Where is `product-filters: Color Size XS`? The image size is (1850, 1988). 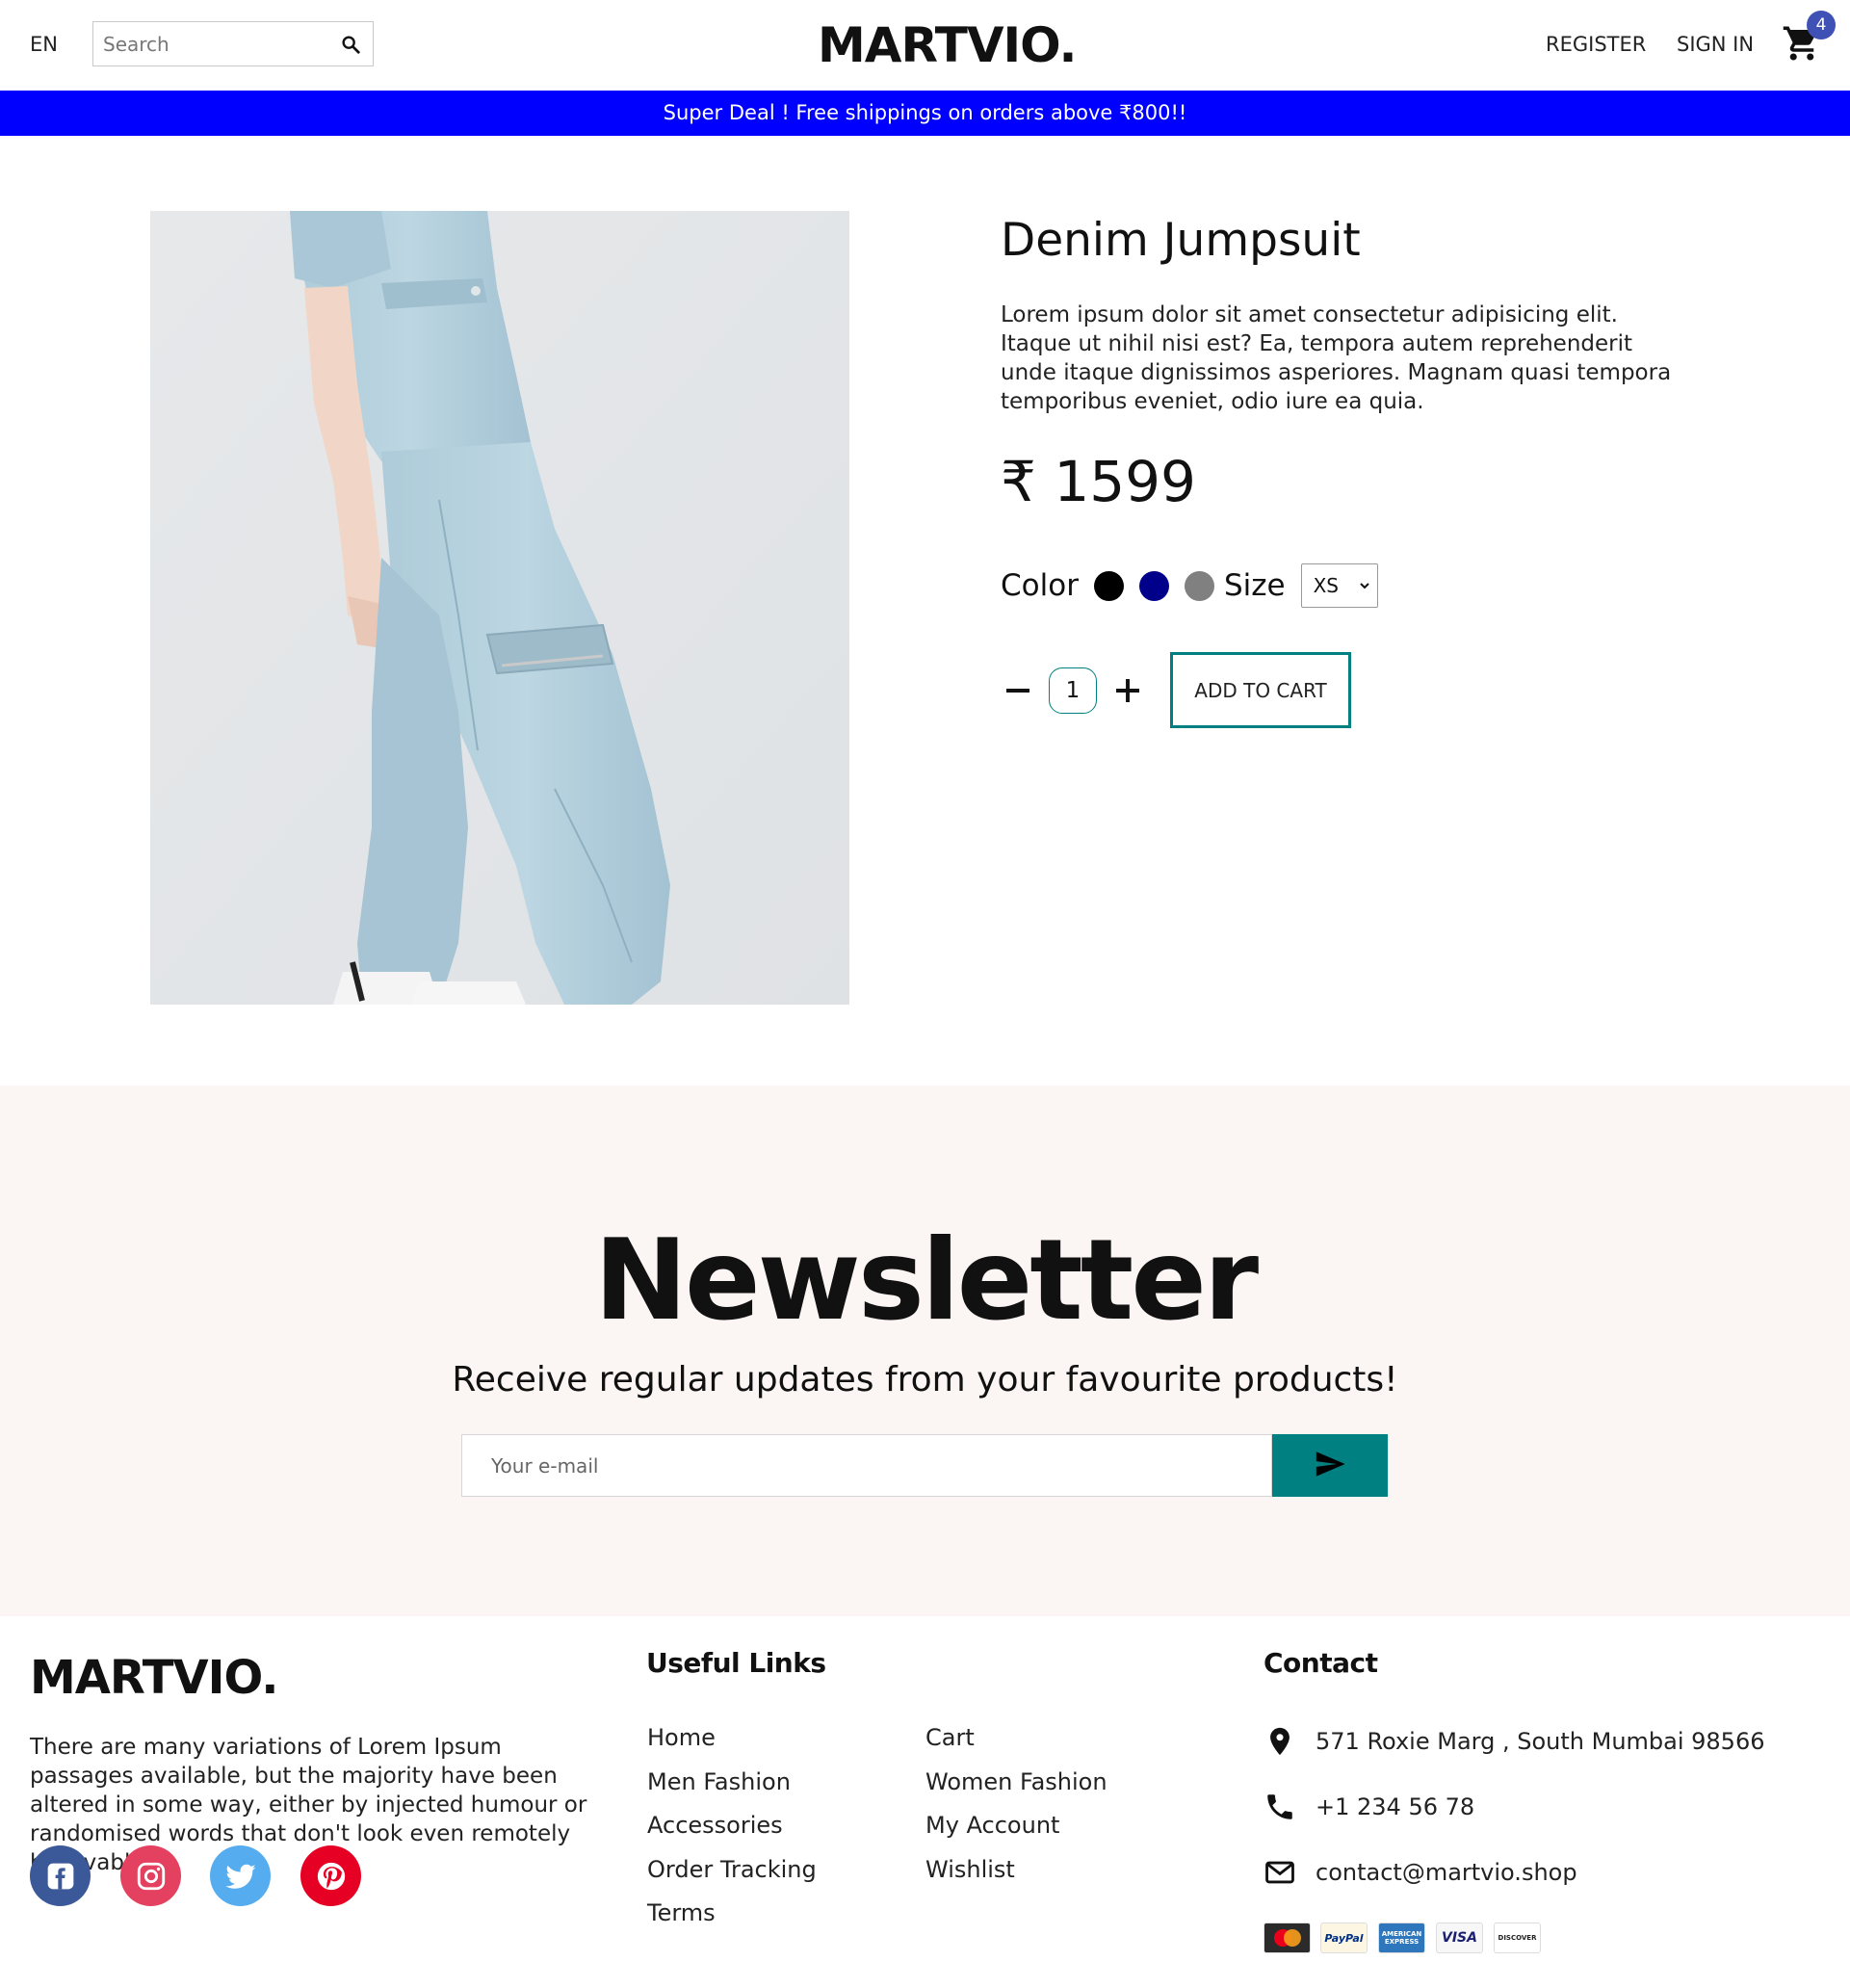
product-filters: Color Size XS is located at coordinates (1190, 585).